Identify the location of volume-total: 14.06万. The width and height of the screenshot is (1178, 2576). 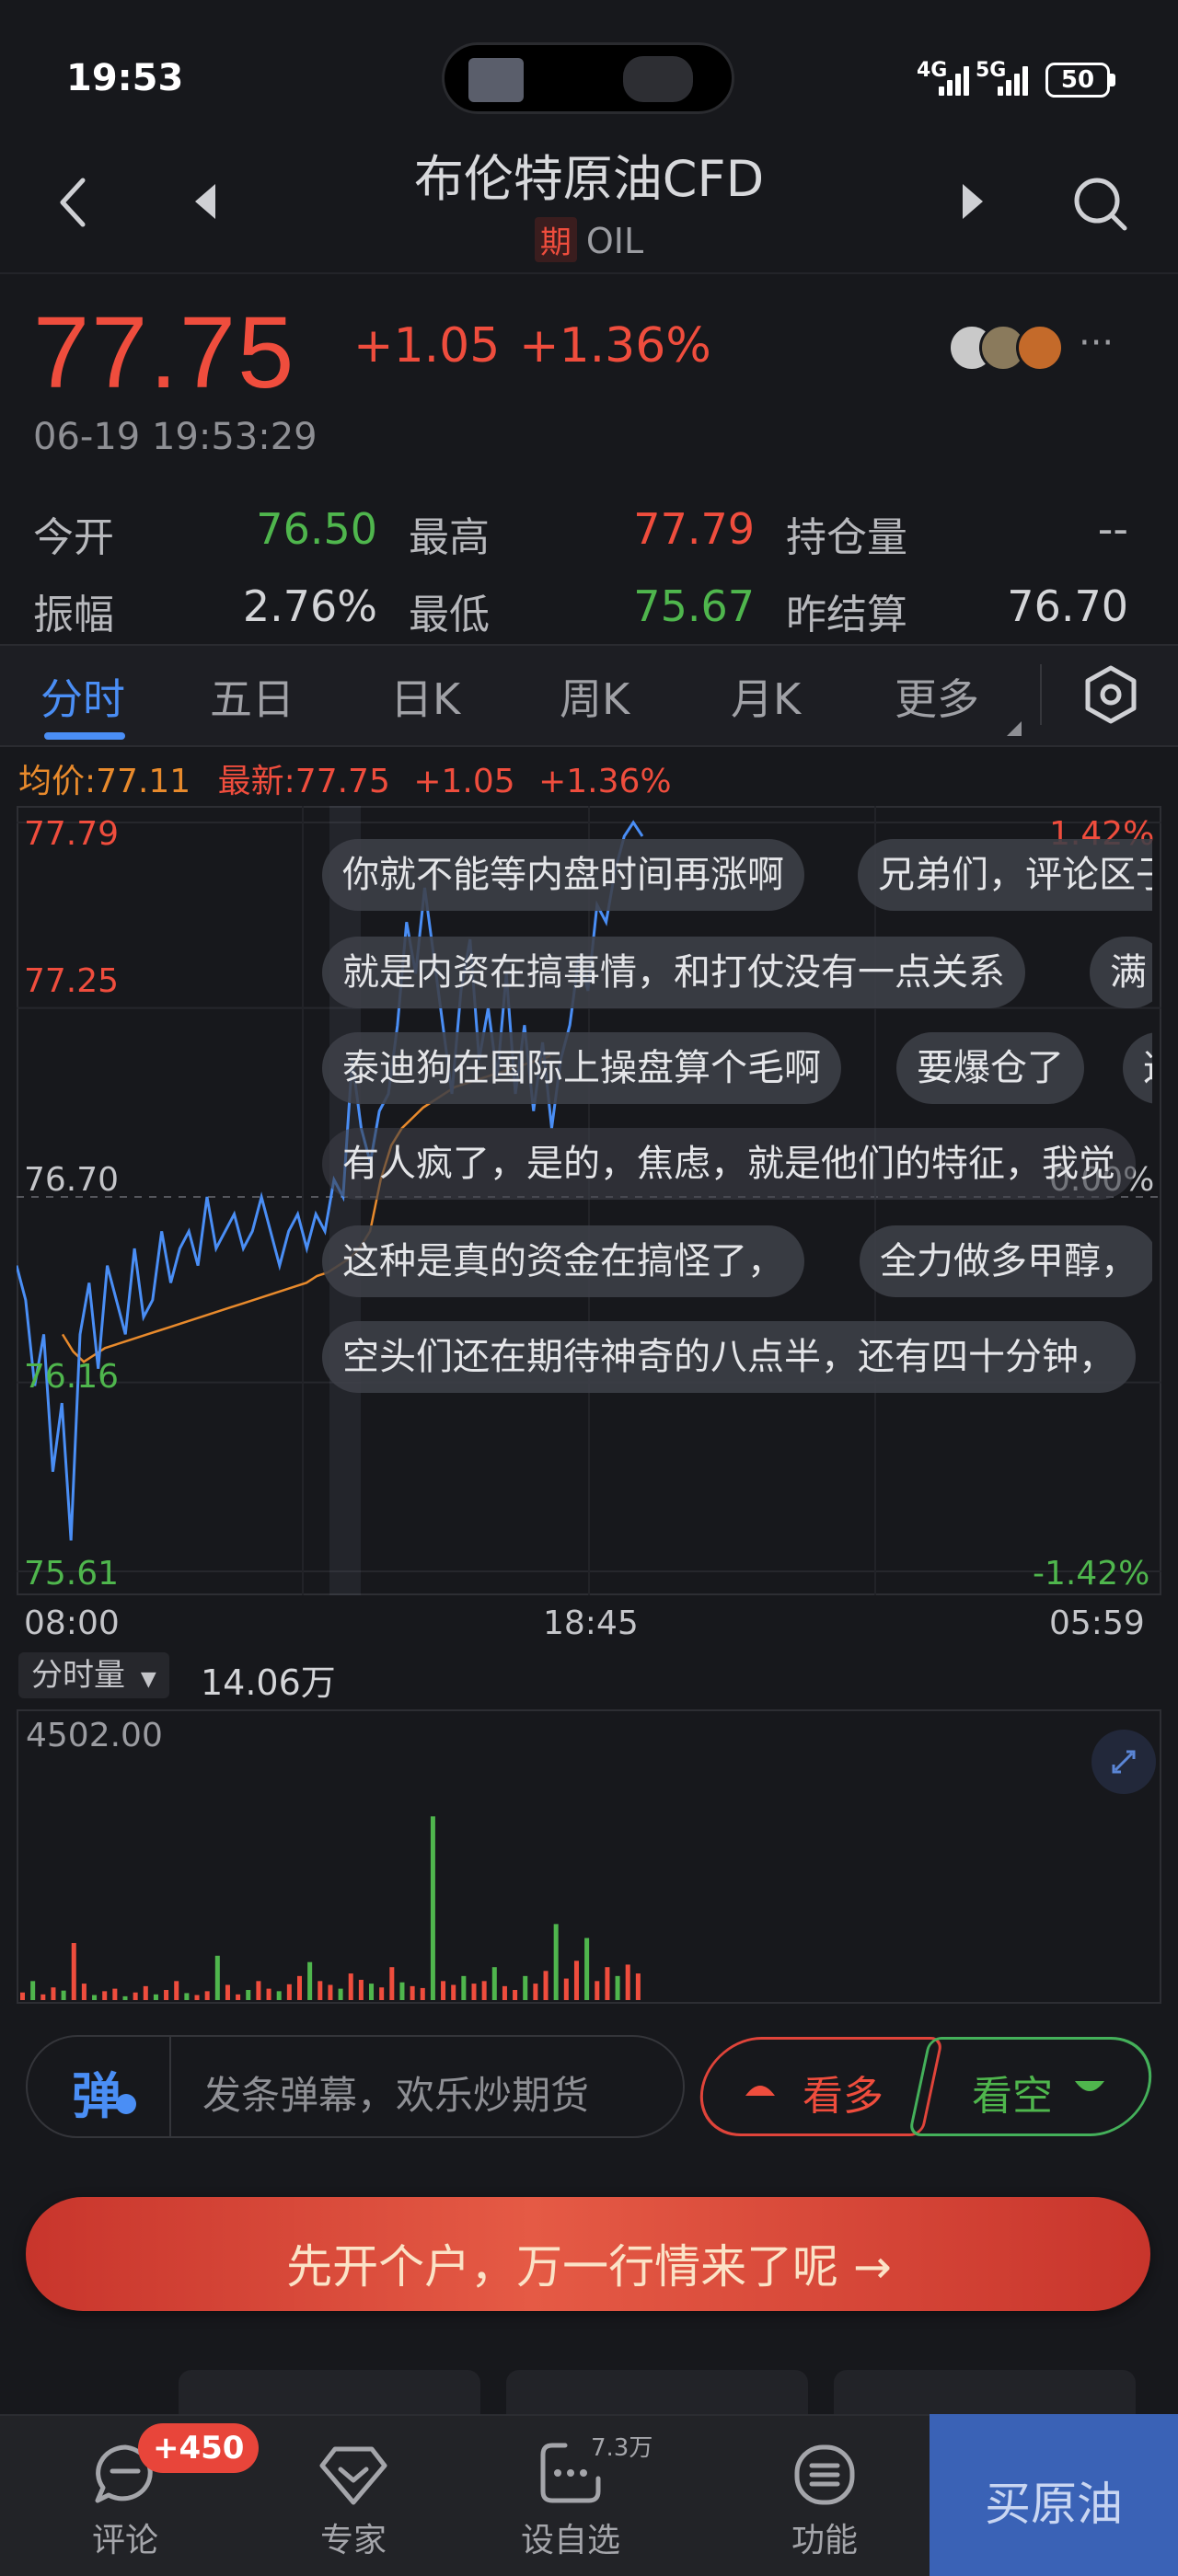
(268, 1682).